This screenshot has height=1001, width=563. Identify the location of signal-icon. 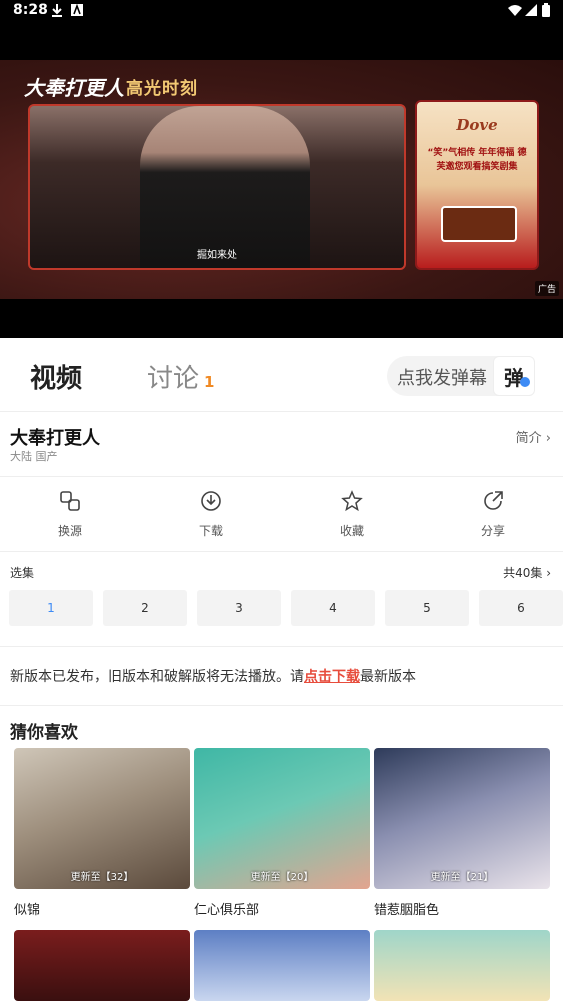
(531, 10).